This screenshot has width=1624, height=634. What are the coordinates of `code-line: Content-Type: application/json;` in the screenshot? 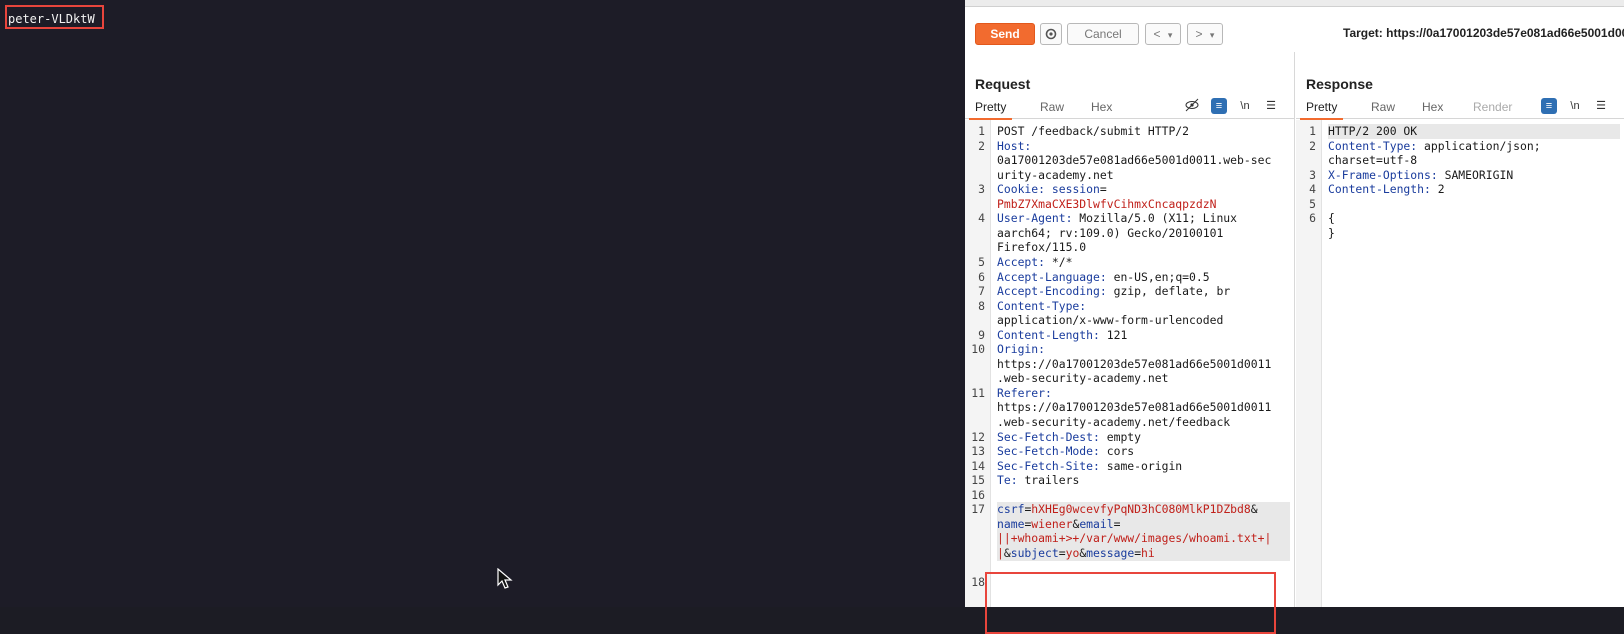 It's located at (1474, 146).